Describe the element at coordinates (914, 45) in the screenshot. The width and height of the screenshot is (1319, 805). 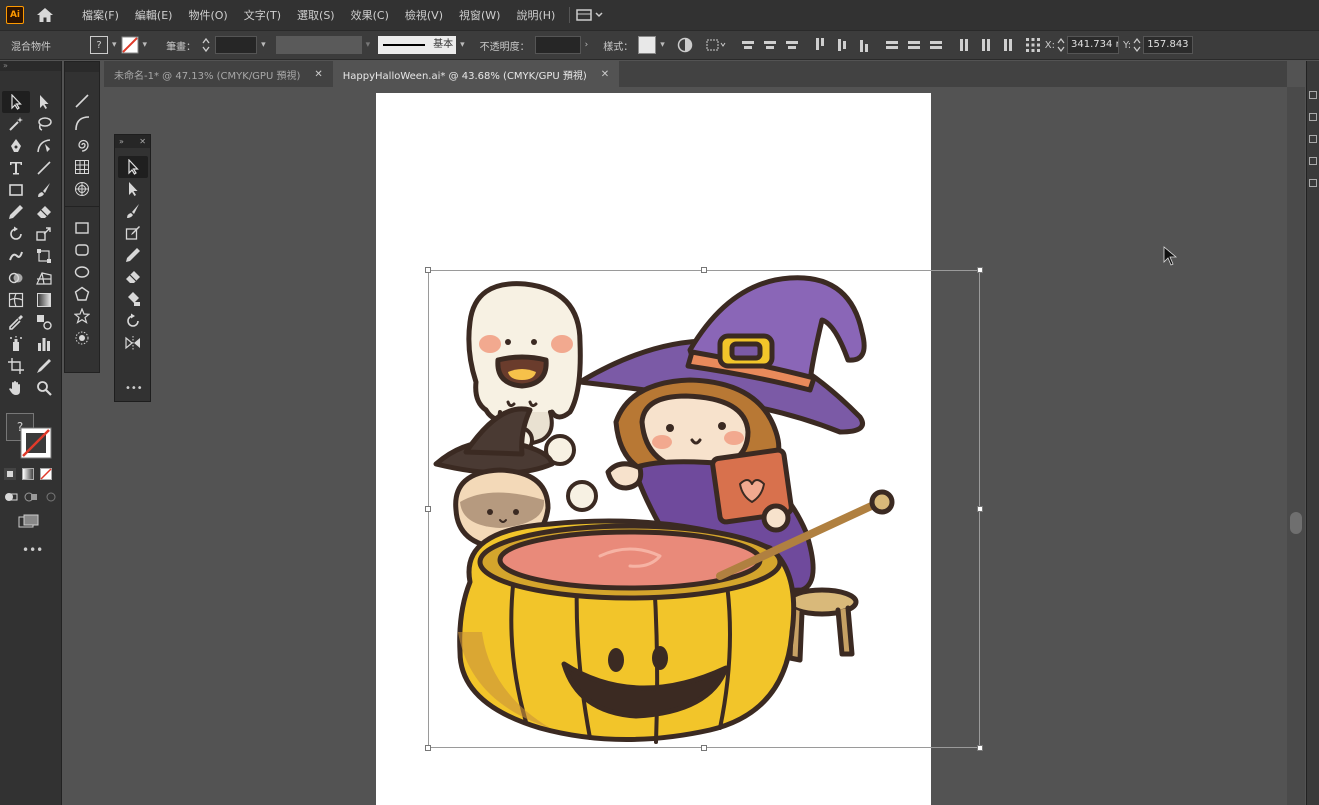
I see `distribute-vcenter-icon` at that location.